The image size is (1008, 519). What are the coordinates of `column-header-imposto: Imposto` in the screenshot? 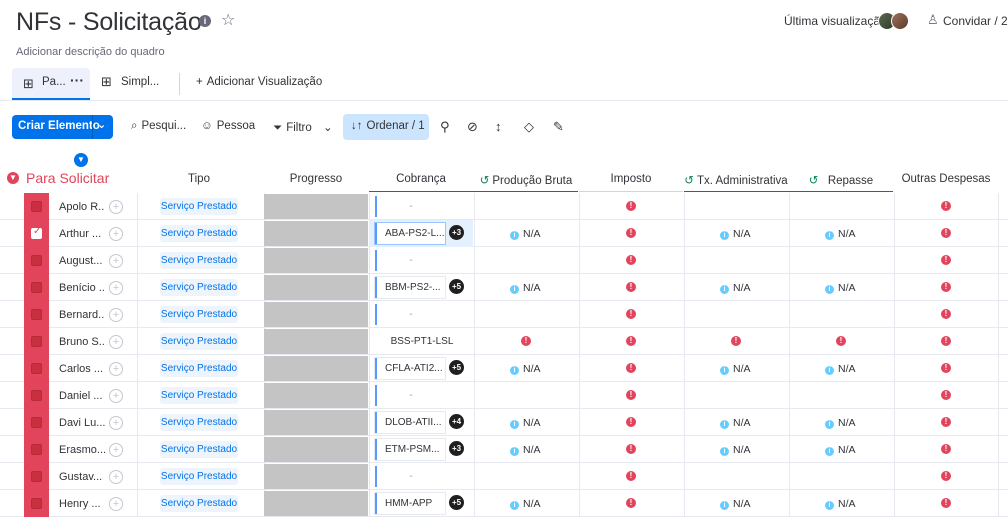 It's located at (631, 179).